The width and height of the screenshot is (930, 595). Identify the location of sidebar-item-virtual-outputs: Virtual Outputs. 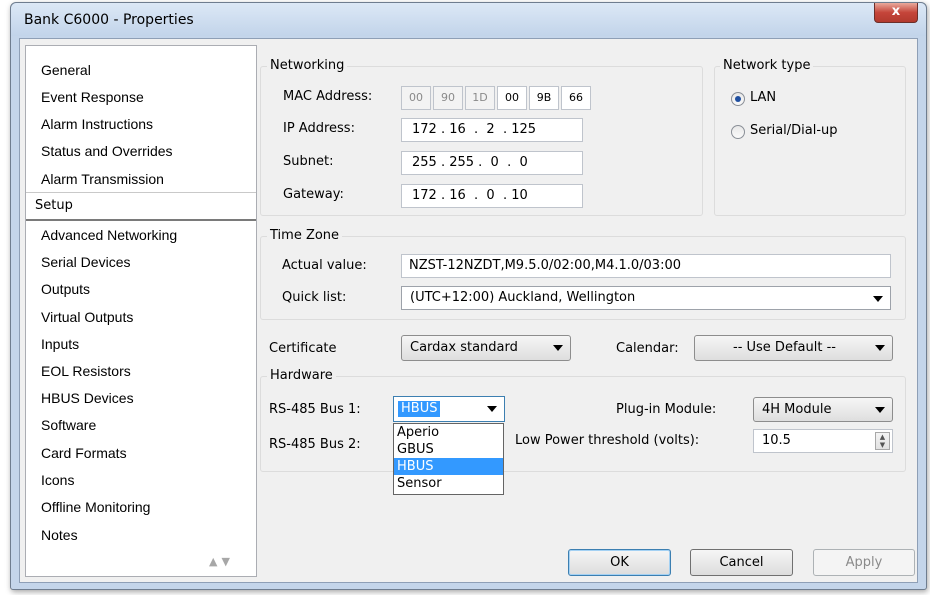
(141, 317).